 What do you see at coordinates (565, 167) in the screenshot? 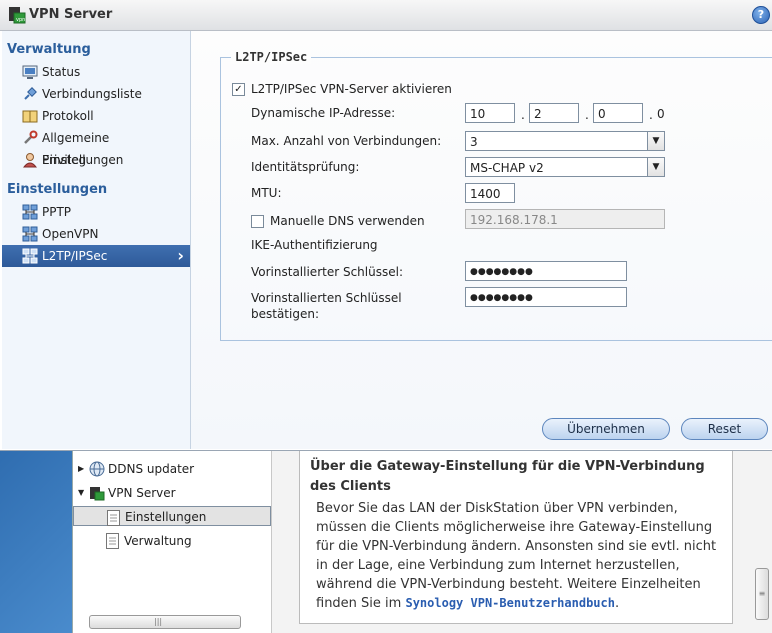
I see `auth-select: MS-CHAP v2 ▼` at bounding box center [565, 167].